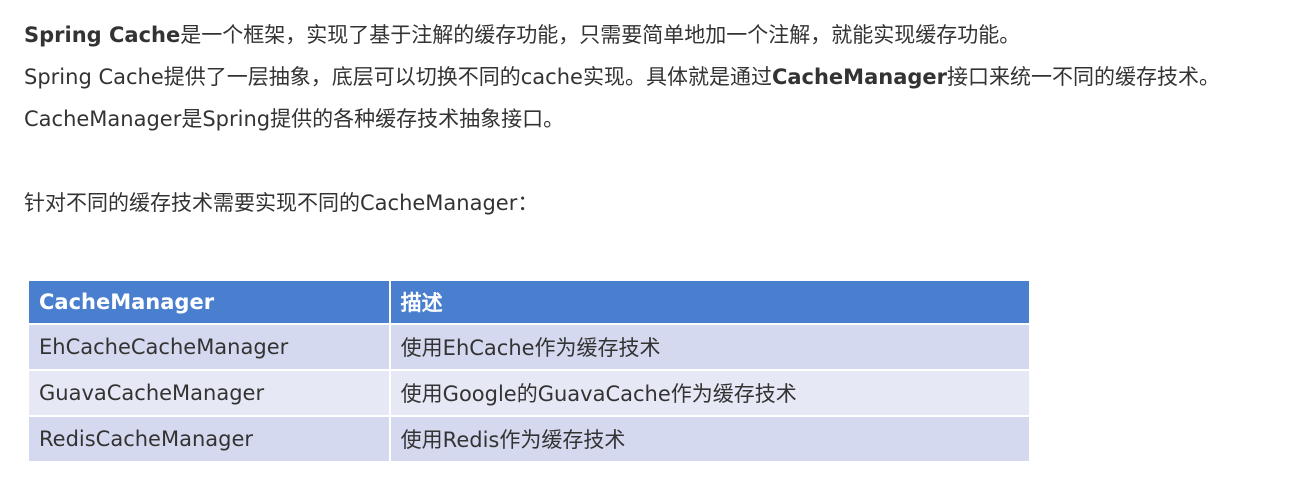  What do you see at coordinates (210, 347) in the screenshot?
I see `cell-name: EhCacheCacheManager` at bounding box center [210, 347].